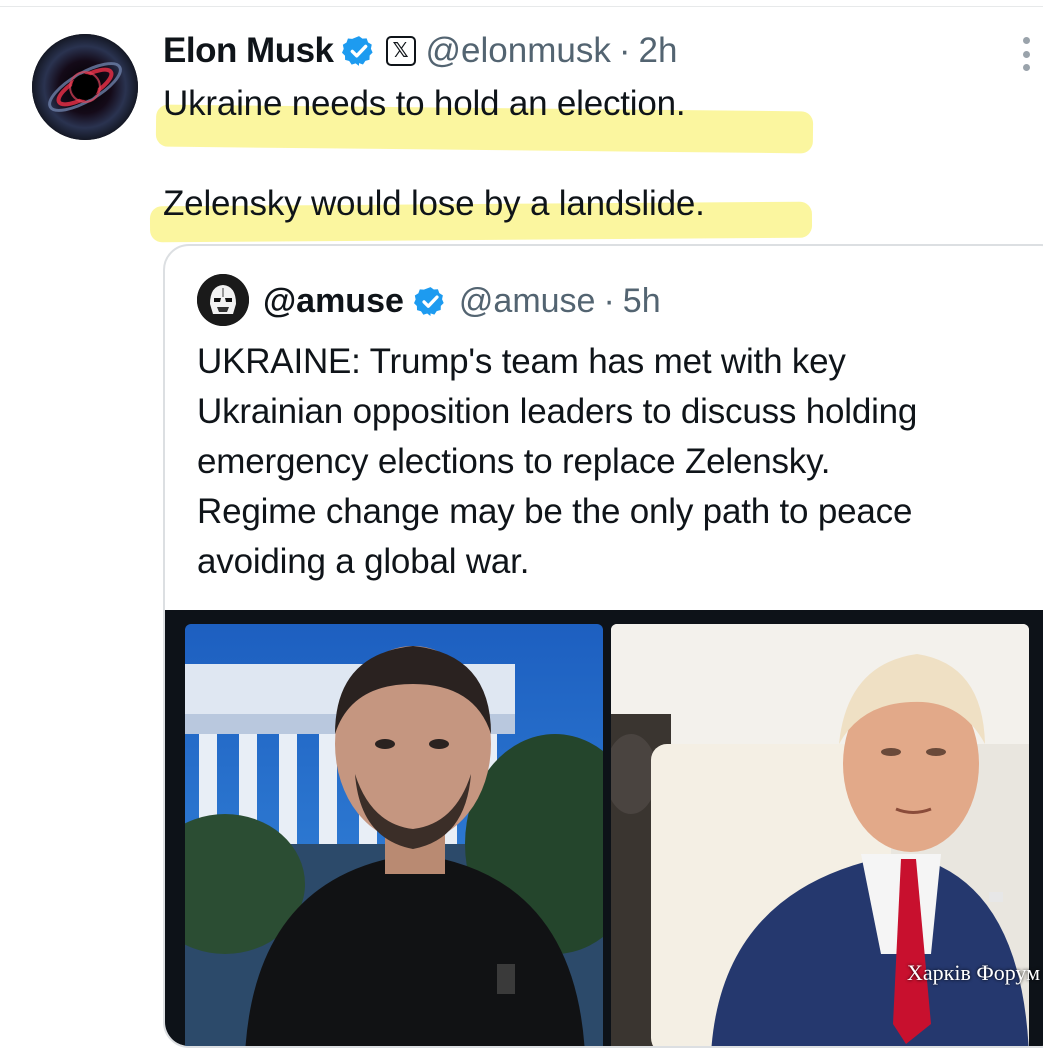  Describe the element at coordinates (658, 51) in the screenshot. I see `post-time: 2h` at that location.